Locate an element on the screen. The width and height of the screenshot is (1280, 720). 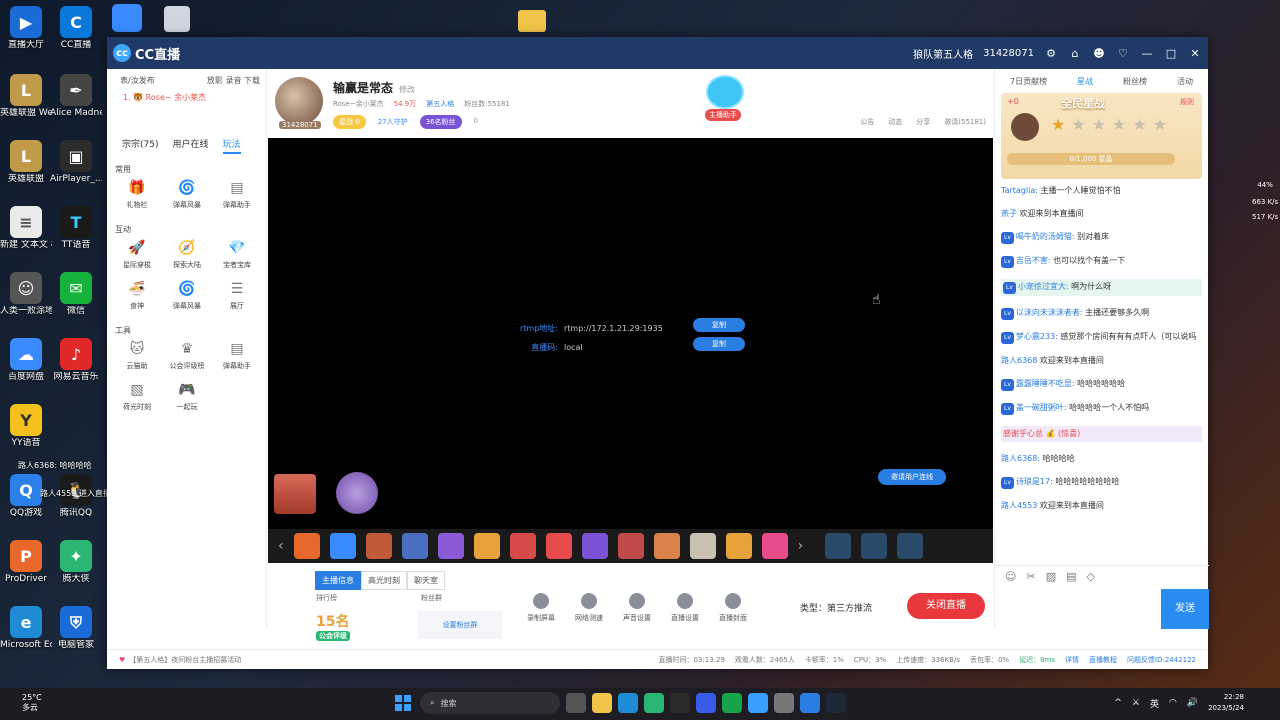
desktop-icon-edge: e Microsoft Edge is located at coordinates (26, 628).